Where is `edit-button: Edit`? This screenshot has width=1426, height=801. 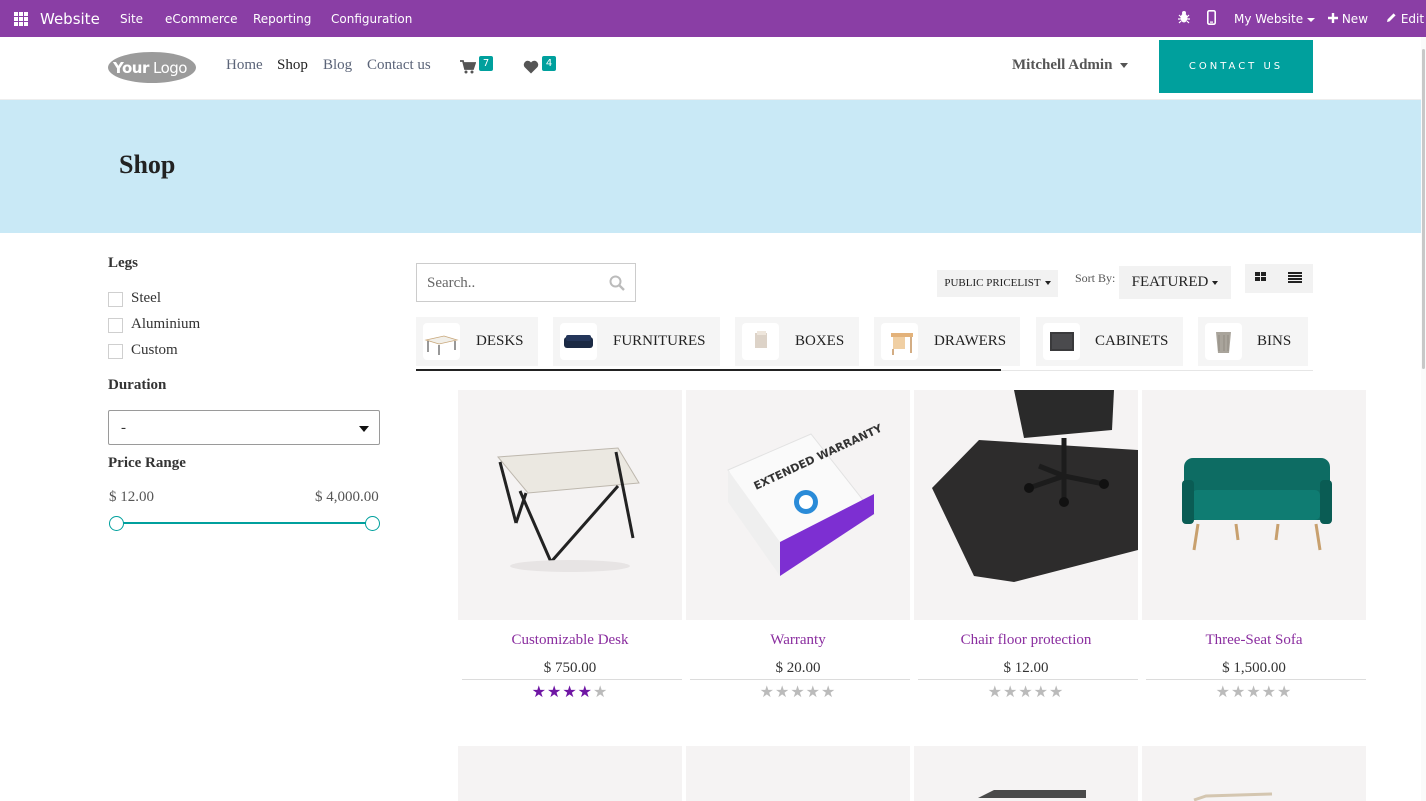 edit-button: Edit is located at coordinates (1405, 19).